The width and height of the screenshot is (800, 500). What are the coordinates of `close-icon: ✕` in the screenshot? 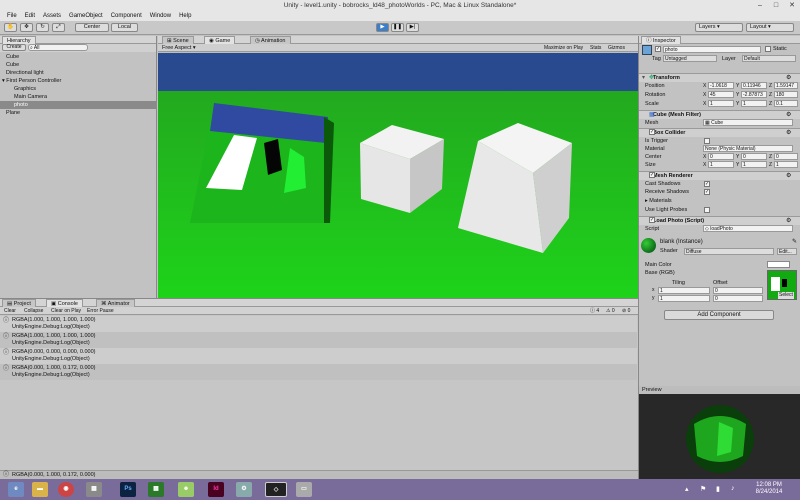 It's located at (792, 5).